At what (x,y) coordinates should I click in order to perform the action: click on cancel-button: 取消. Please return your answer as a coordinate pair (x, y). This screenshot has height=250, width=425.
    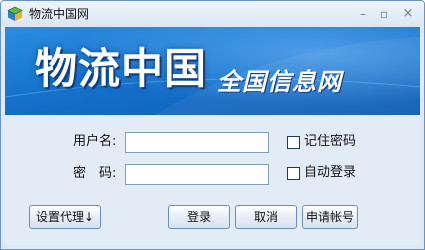
    Looking at the image, I should click on (266, 217).